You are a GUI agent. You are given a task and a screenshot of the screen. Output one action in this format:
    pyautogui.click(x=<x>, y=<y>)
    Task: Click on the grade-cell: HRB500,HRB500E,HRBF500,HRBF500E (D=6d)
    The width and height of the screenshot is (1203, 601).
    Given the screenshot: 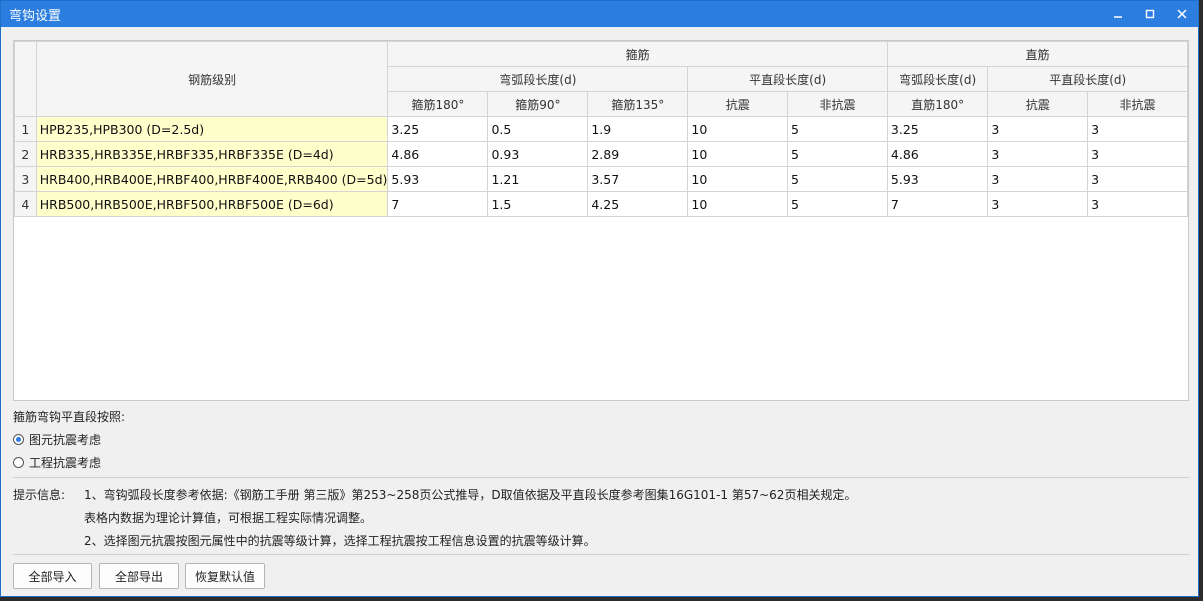 What is the action you would take?
    pyautogui.click(x=212, y=204)
    